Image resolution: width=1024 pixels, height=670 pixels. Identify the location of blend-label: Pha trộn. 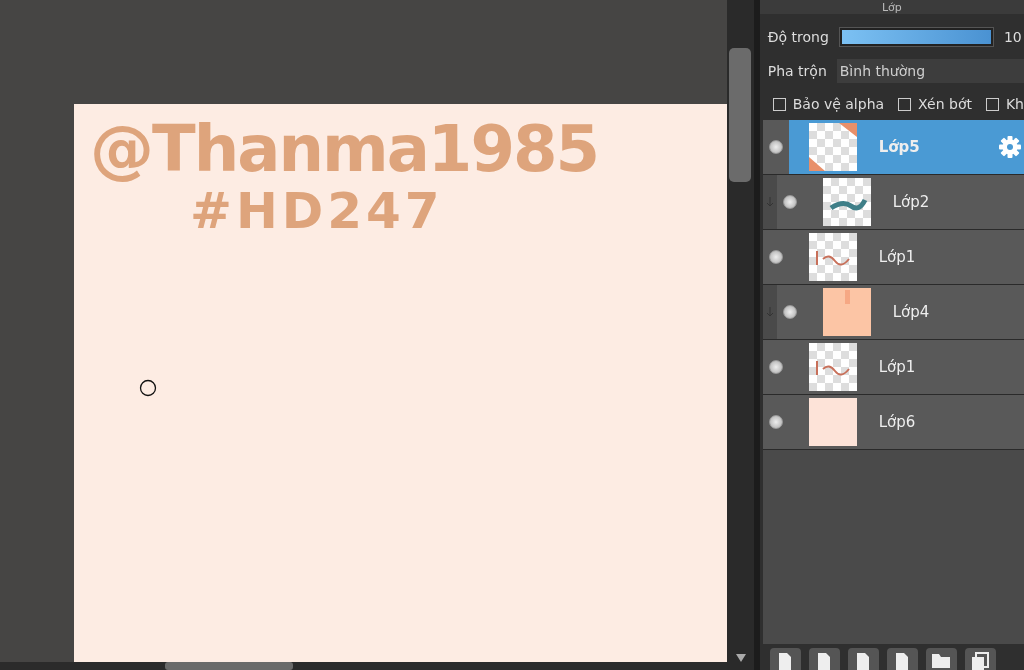
(797, 71).